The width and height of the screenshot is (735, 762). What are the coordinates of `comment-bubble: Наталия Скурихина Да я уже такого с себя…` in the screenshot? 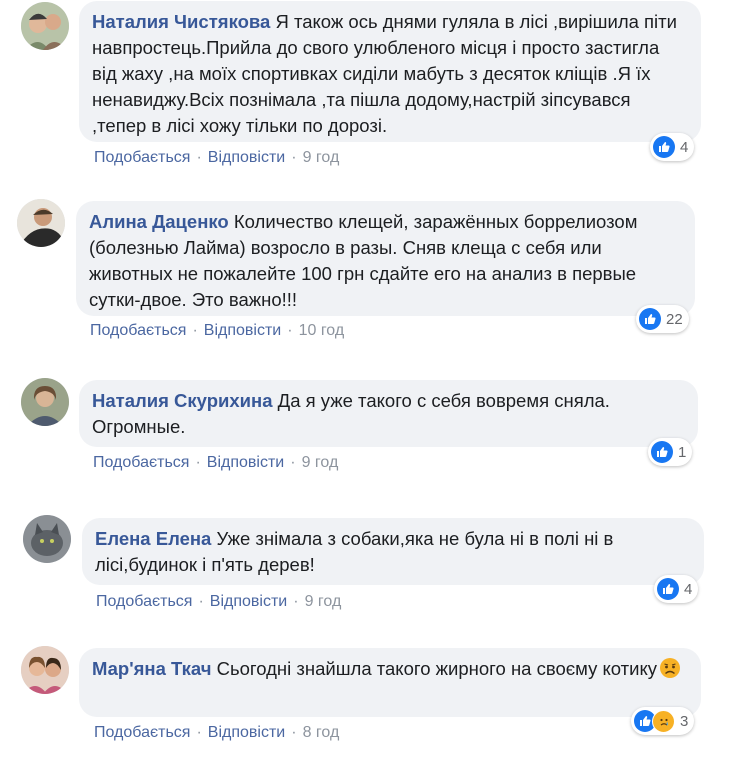 It's located at (388, 413).